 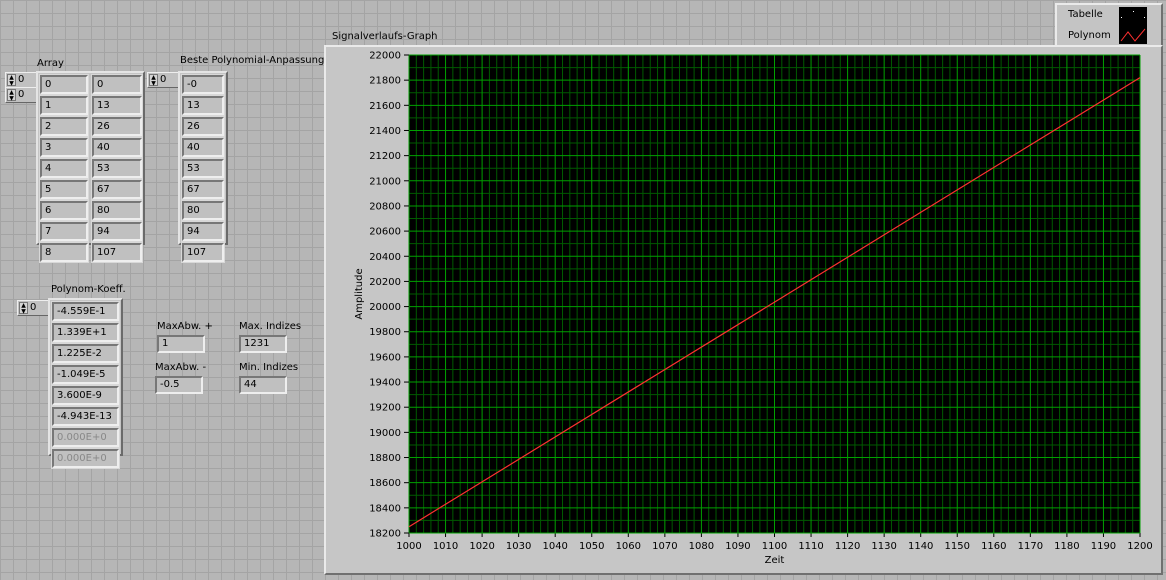 What do you see at coordinates (50, 63) in the screenshot?
I see `array-label: Array` at bounding box center [50, 63].